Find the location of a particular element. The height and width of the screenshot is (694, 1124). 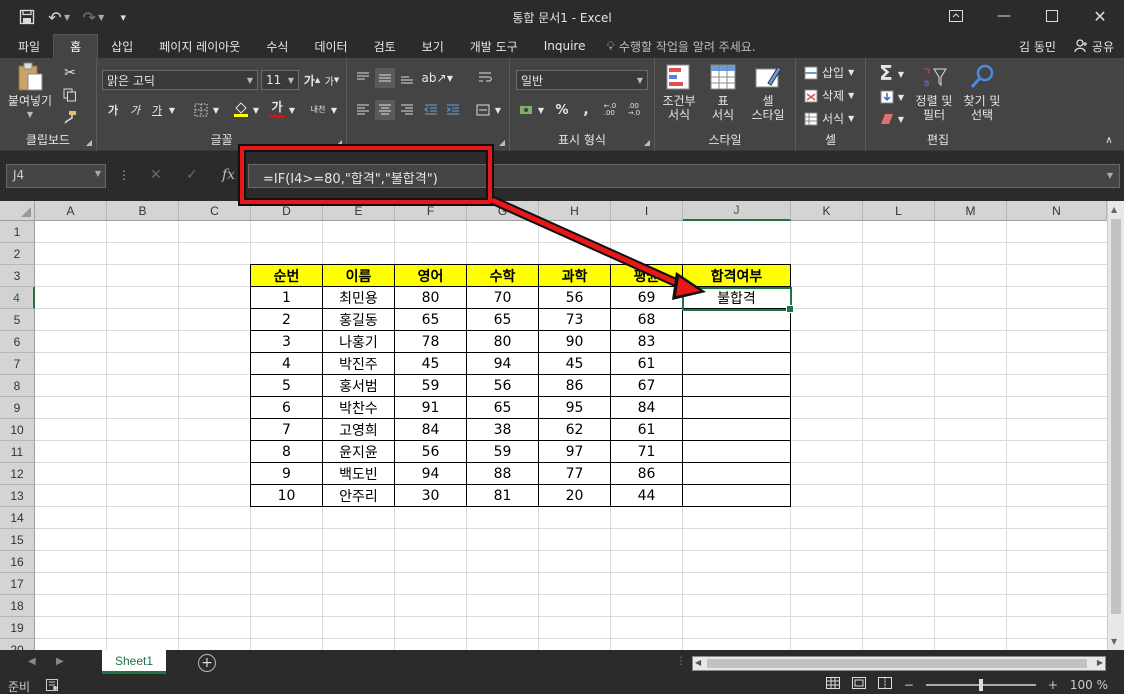

name-box: J4 ▼ is located at coordinates (56, 176).